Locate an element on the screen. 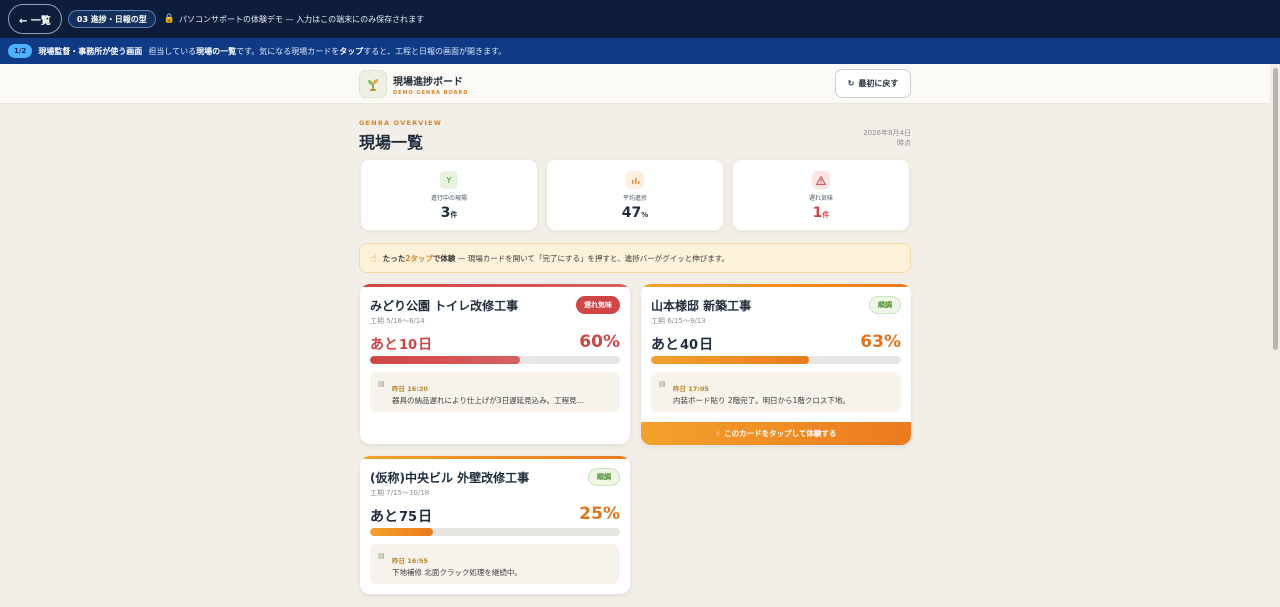  brand-title: 現場進捗ボード is located at coordinates (428, 82).